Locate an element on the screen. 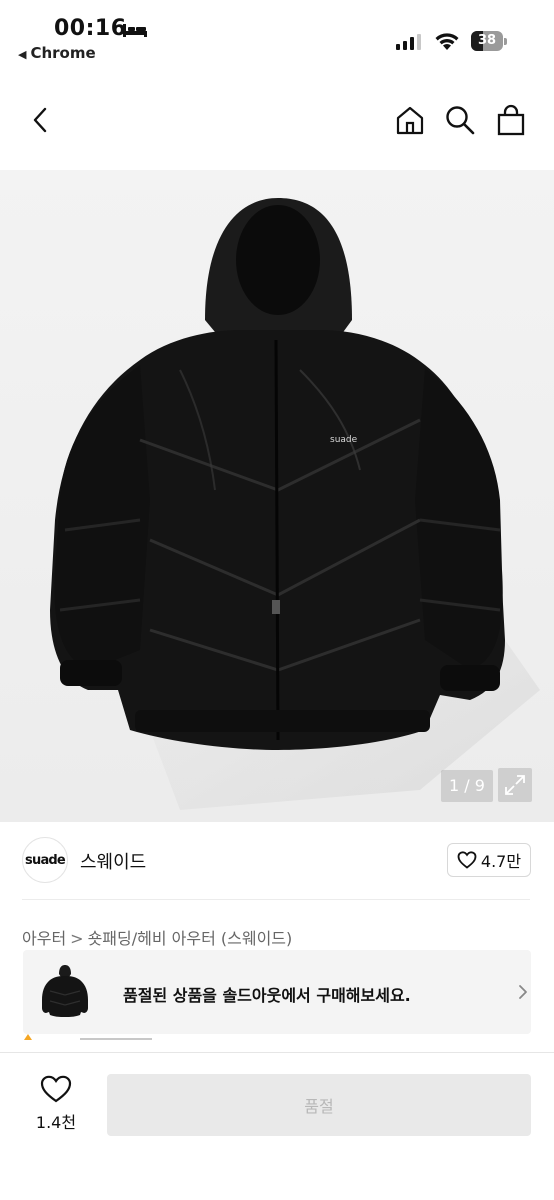 Image resolution: width=554 pixels, height=1200 pixels. bottom-action-bar: 1.4천 품절 is located at coordinates (277, 1126).